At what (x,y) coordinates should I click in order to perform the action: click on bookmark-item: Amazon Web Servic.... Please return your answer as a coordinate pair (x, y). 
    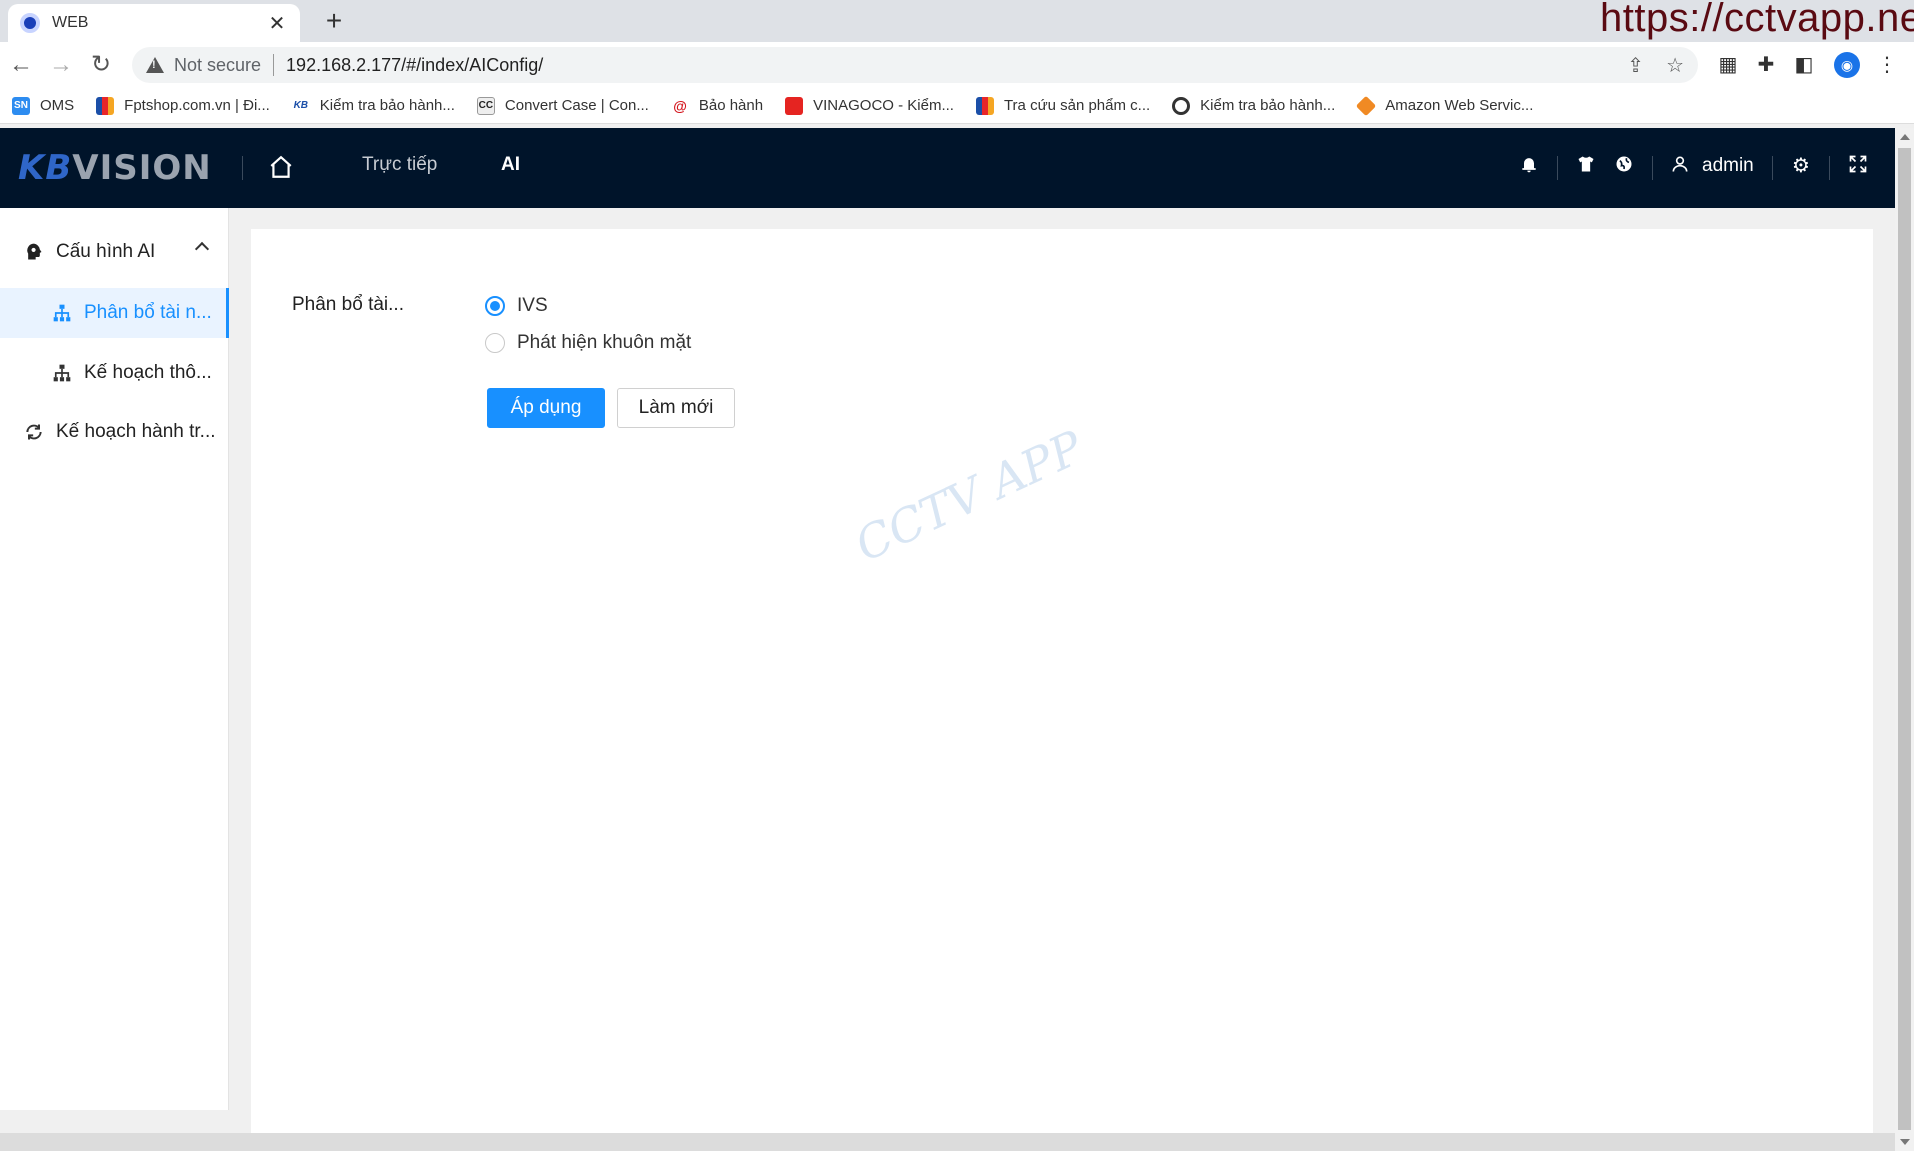
    Looking at the image, I should click on (1444, 105).